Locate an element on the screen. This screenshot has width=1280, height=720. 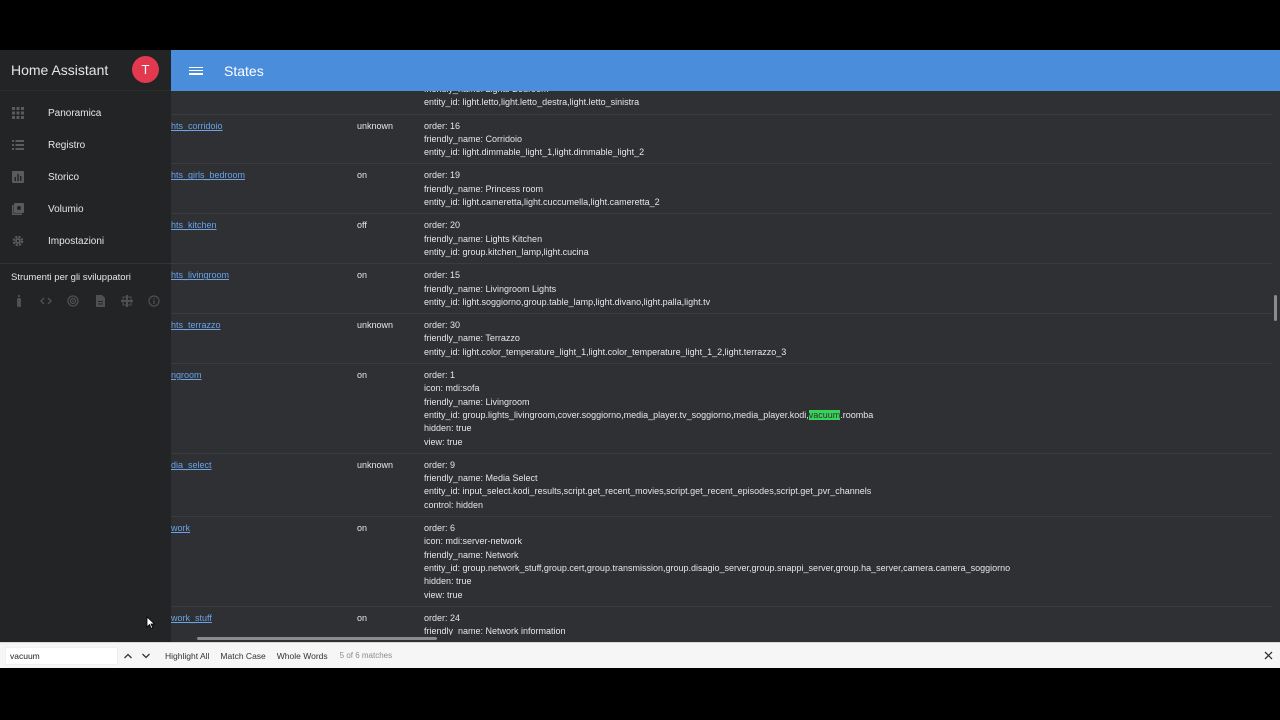
attribute-line: friendly_name: Media Select is located at coordinates (481, 478).